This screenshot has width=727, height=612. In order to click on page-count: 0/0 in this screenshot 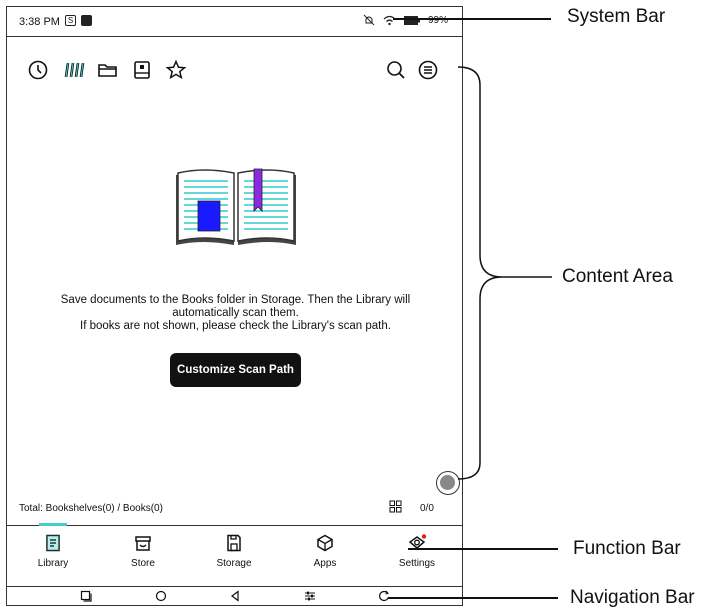, I will do `click(427, 508)`.